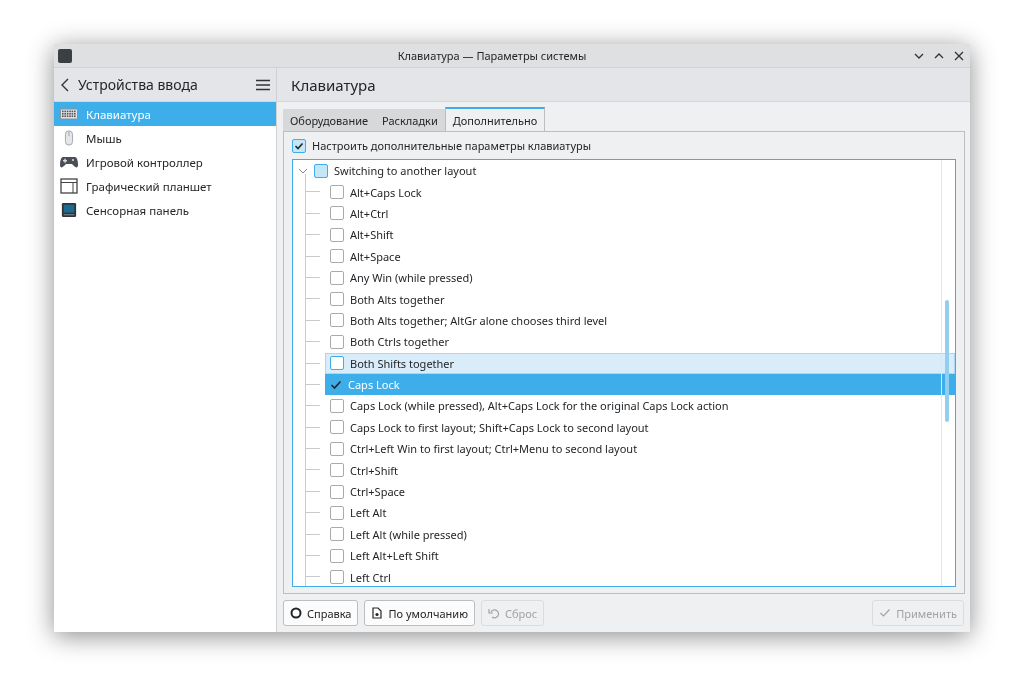  What do you see at coordinates (165, 162) in the screenshot?
I see `sidebar-item: Игровой контроллер` at bounding box center [165, 162].